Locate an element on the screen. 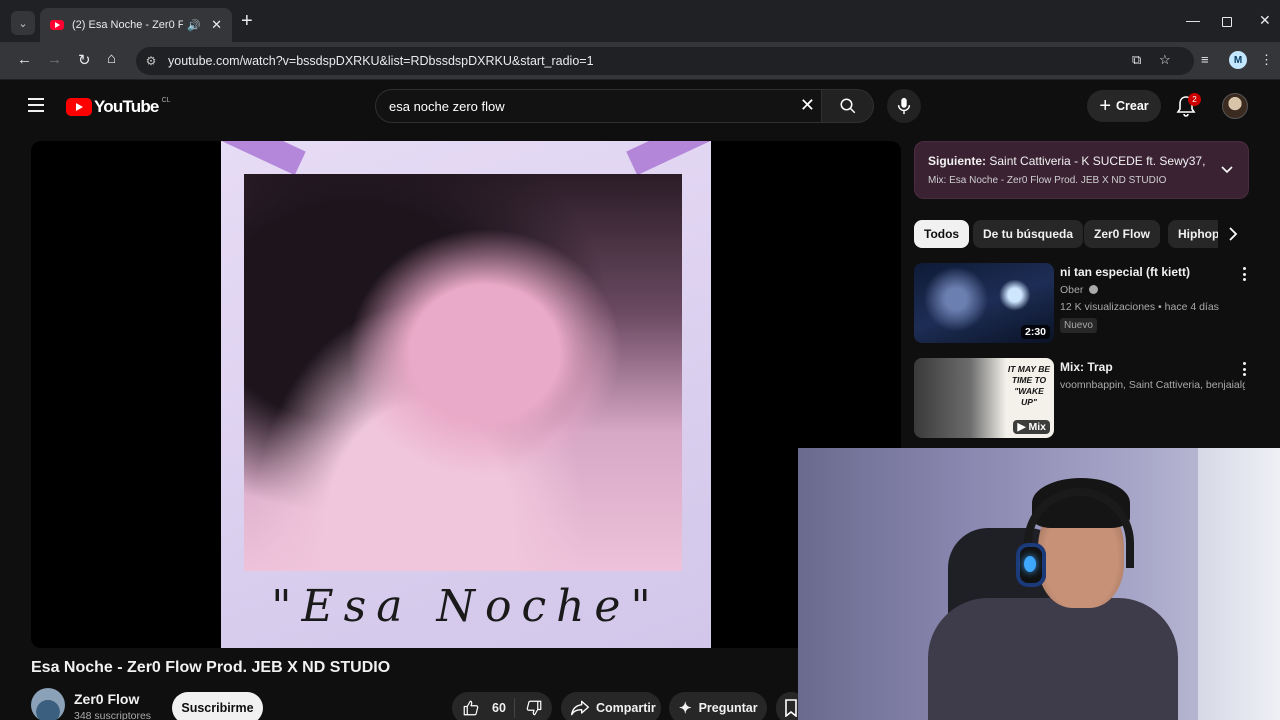  browser-menu-icon: ⋮ is located at coordinates (1266, 60).